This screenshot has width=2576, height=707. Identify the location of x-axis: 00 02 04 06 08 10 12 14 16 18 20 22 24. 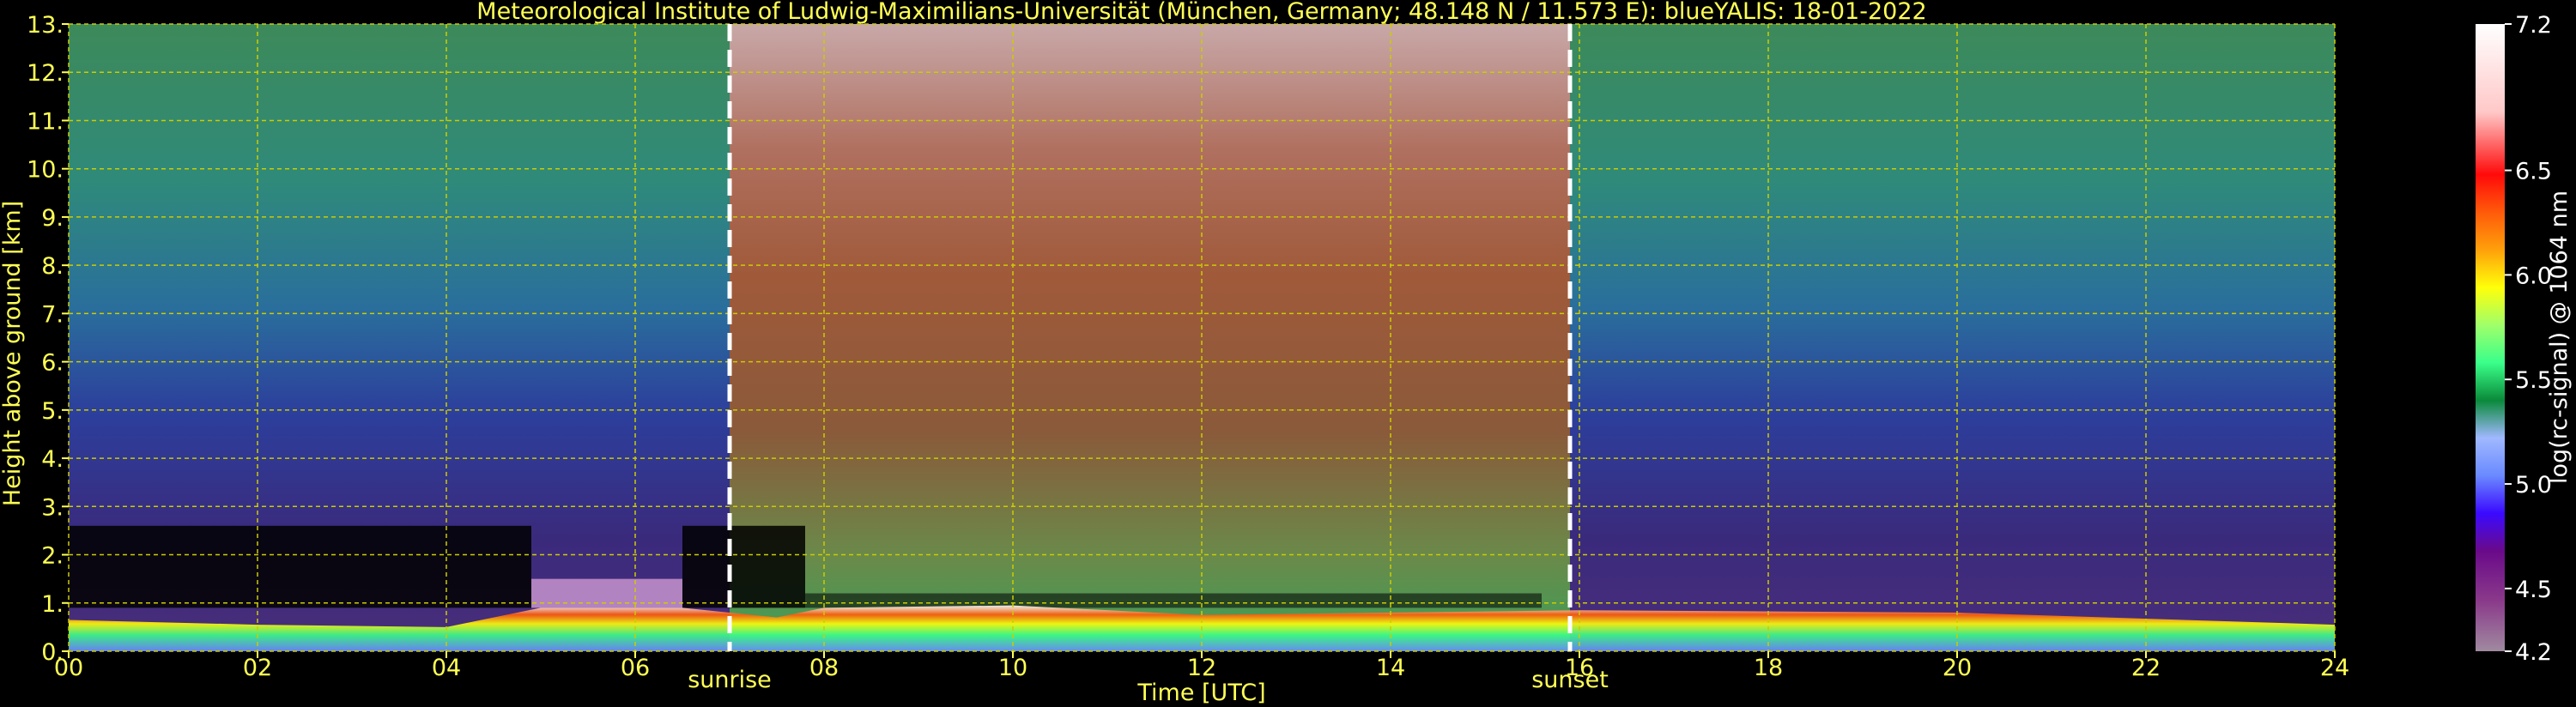
(1201, 666).